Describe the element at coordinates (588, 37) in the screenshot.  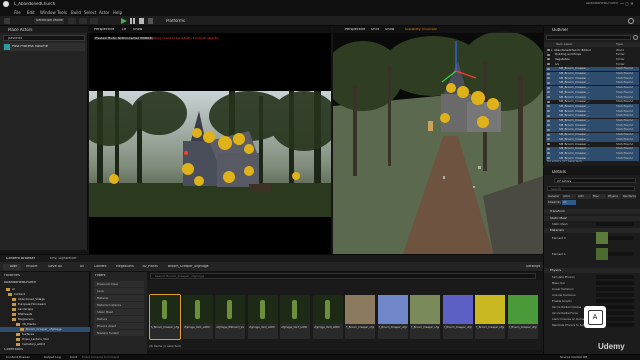
I see `outliner-search` at that location.